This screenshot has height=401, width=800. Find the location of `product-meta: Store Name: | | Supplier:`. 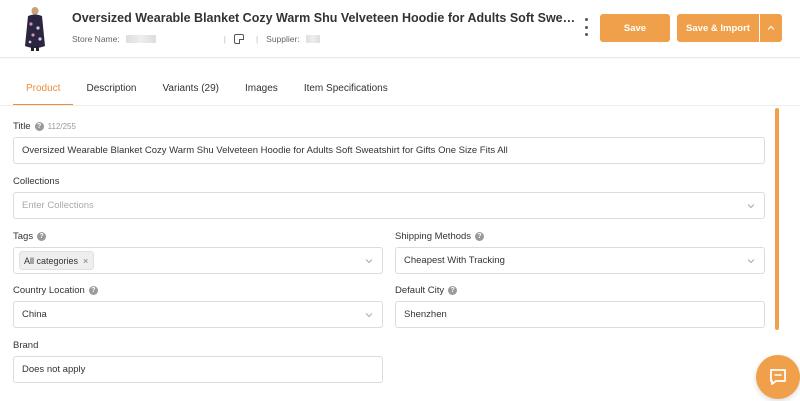

product-meta: Store Name: | | Supplier: is located at coordinates (196, 39).